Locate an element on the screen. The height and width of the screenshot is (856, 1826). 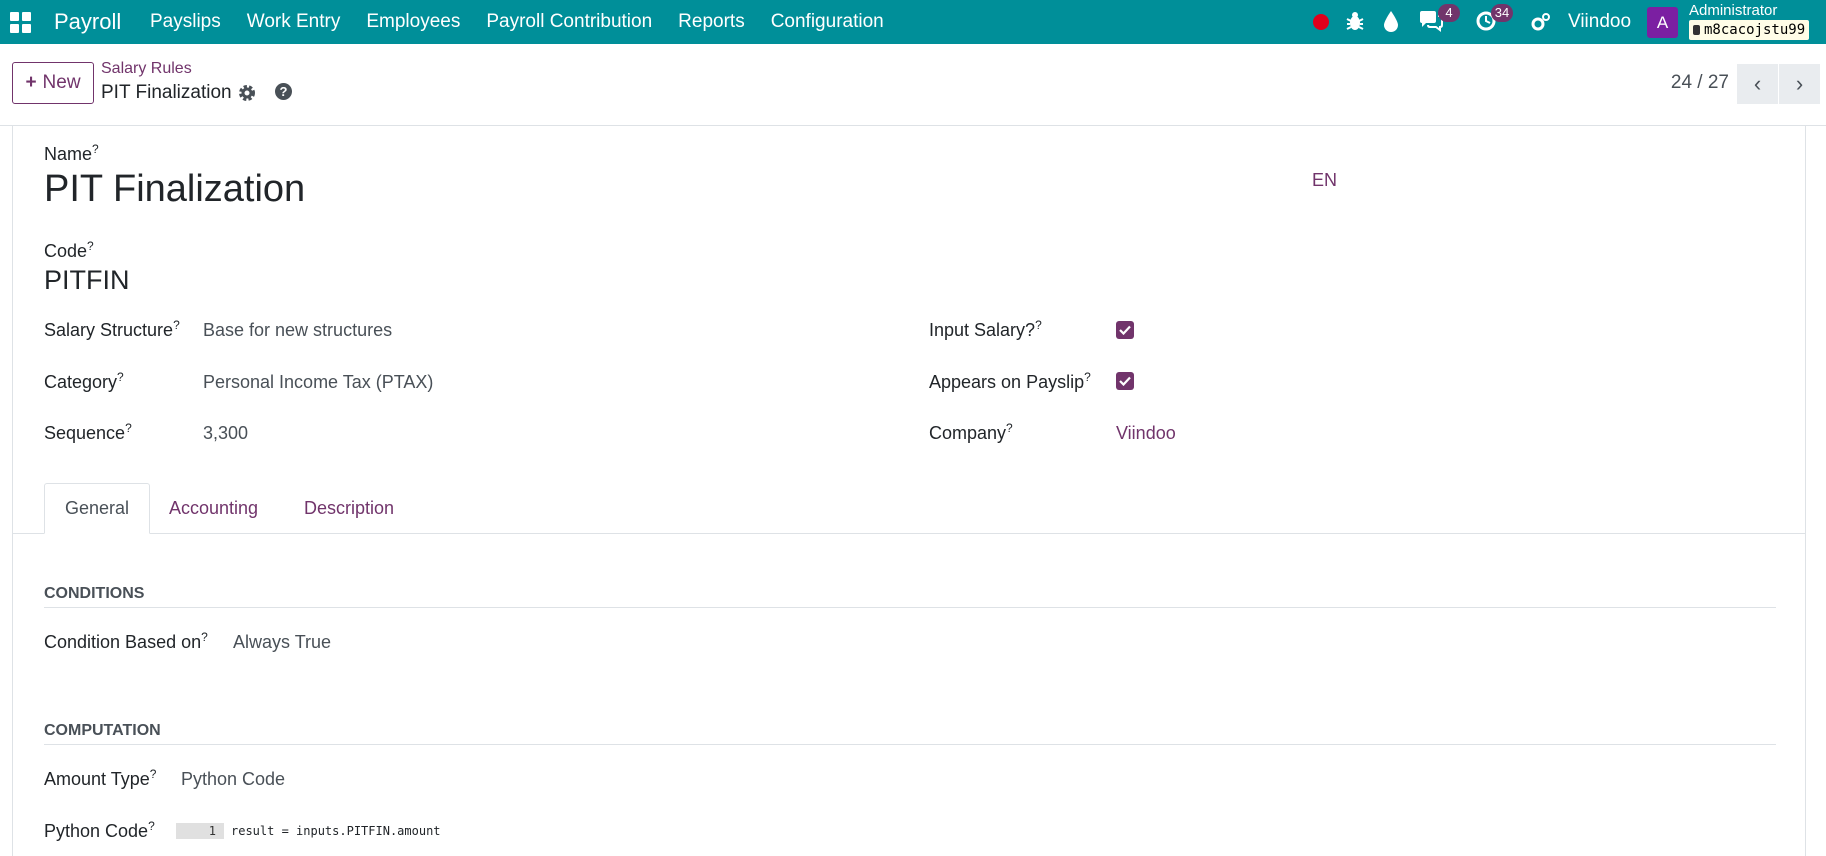
appears-on-payslip-label: Appears on Payslip? is located at coordinates (1010, 381).